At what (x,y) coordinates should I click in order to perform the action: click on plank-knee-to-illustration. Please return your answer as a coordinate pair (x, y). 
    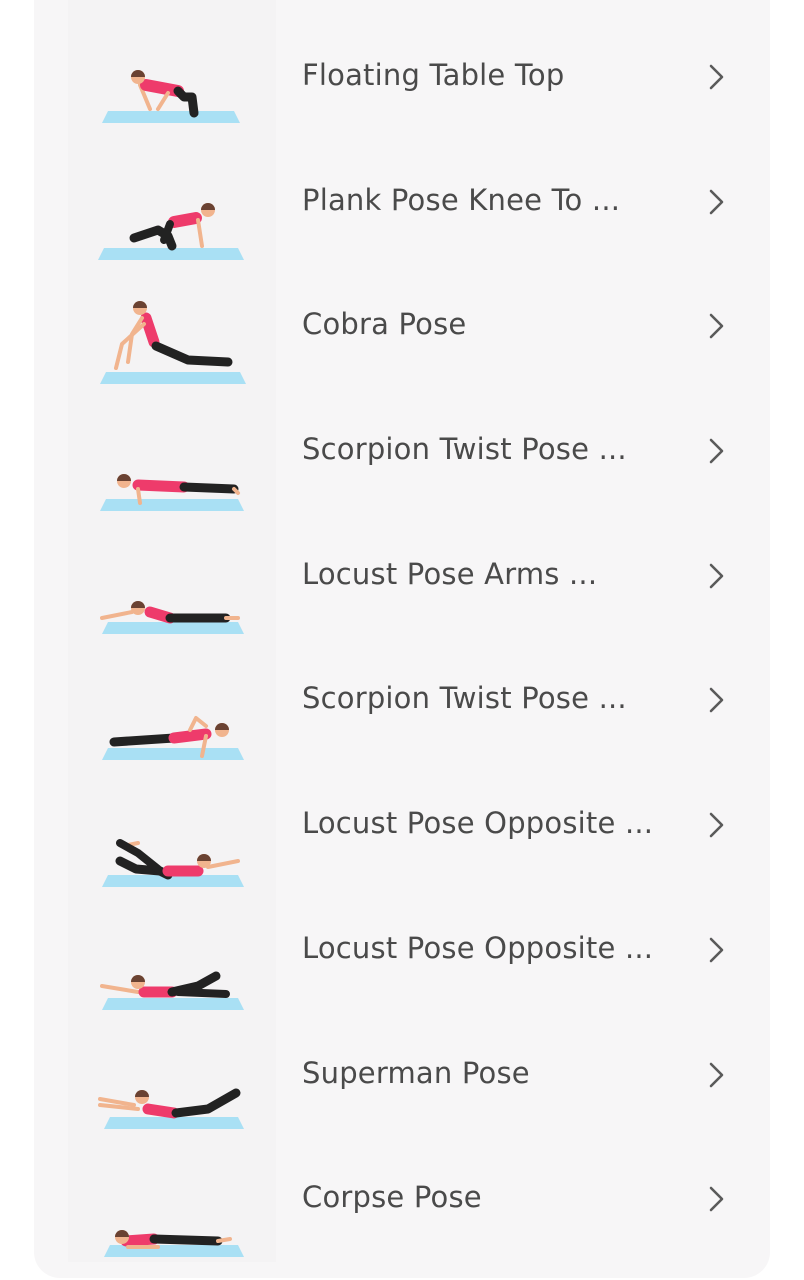
    Looking at the image, I should click on (173, 202).